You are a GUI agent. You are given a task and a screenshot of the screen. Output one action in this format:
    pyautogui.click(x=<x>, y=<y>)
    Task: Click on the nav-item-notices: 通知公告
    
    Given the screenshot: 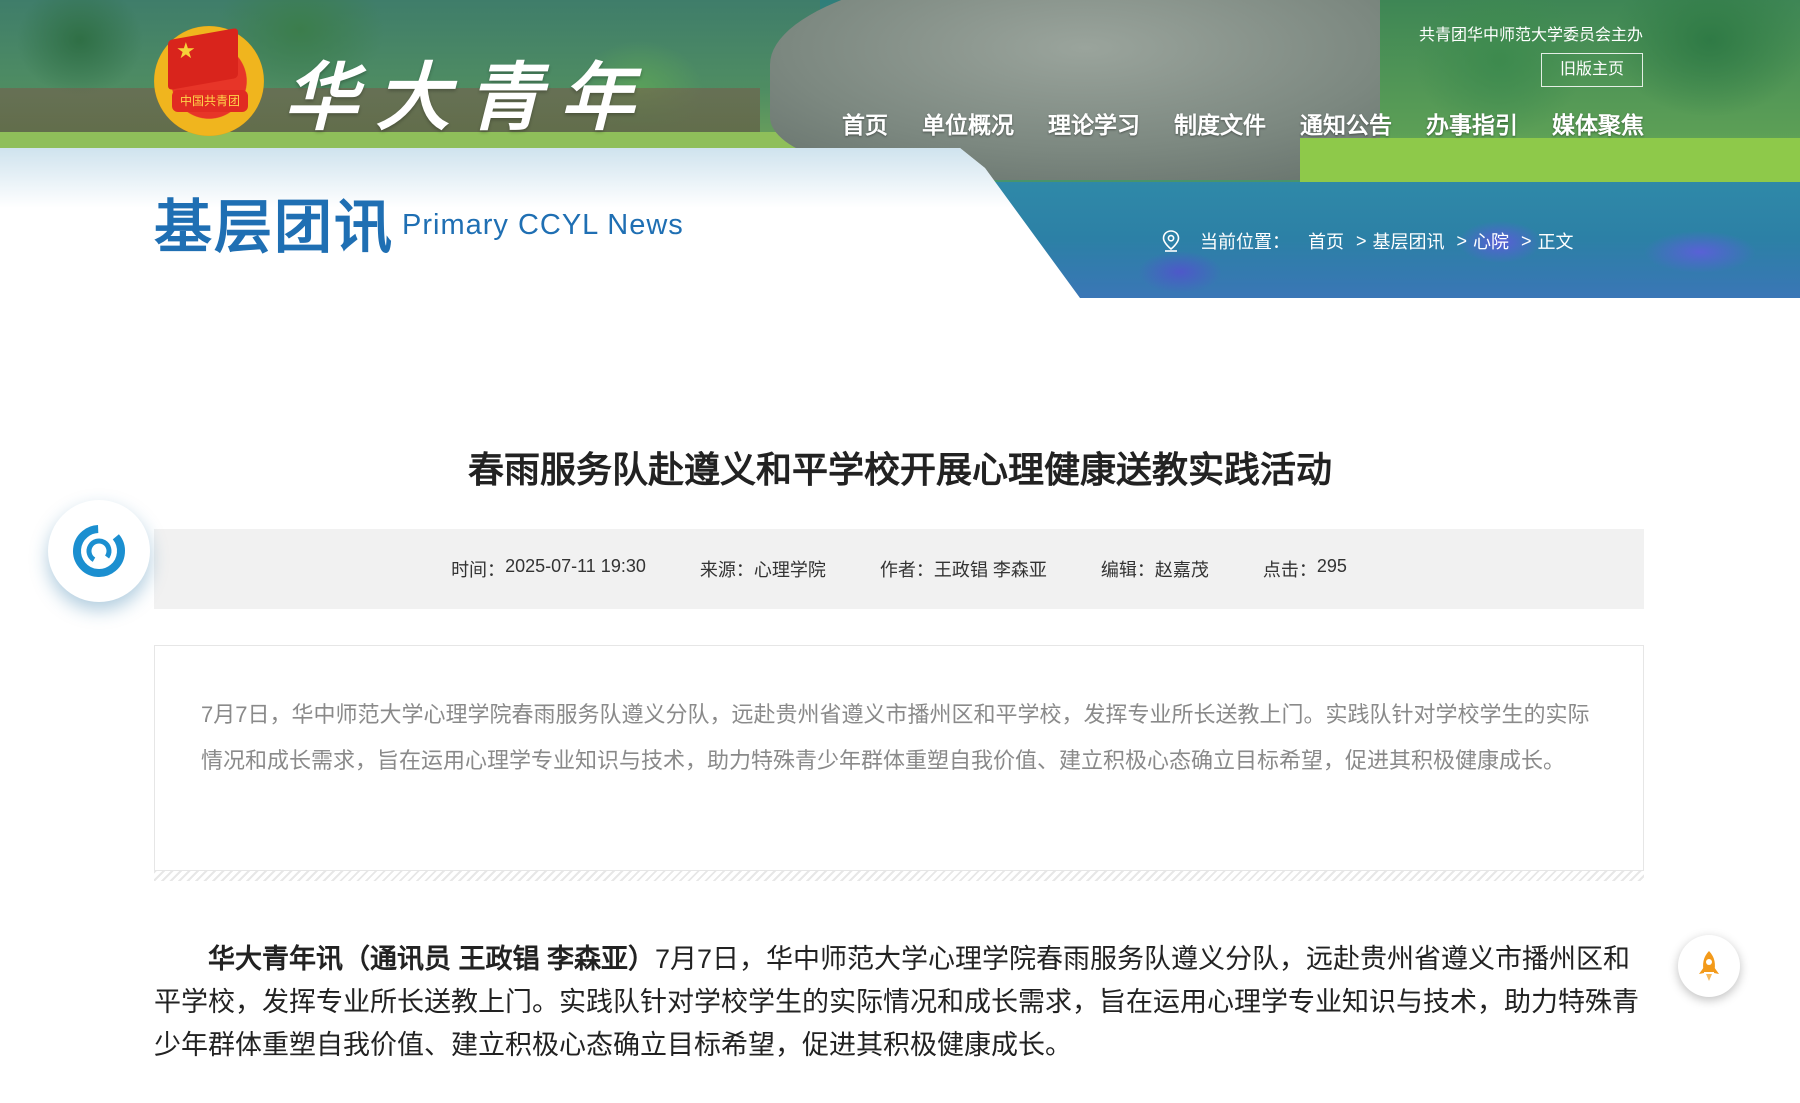 What is the action you would take?
    pyautogui.click(x=1346, y=123)
    